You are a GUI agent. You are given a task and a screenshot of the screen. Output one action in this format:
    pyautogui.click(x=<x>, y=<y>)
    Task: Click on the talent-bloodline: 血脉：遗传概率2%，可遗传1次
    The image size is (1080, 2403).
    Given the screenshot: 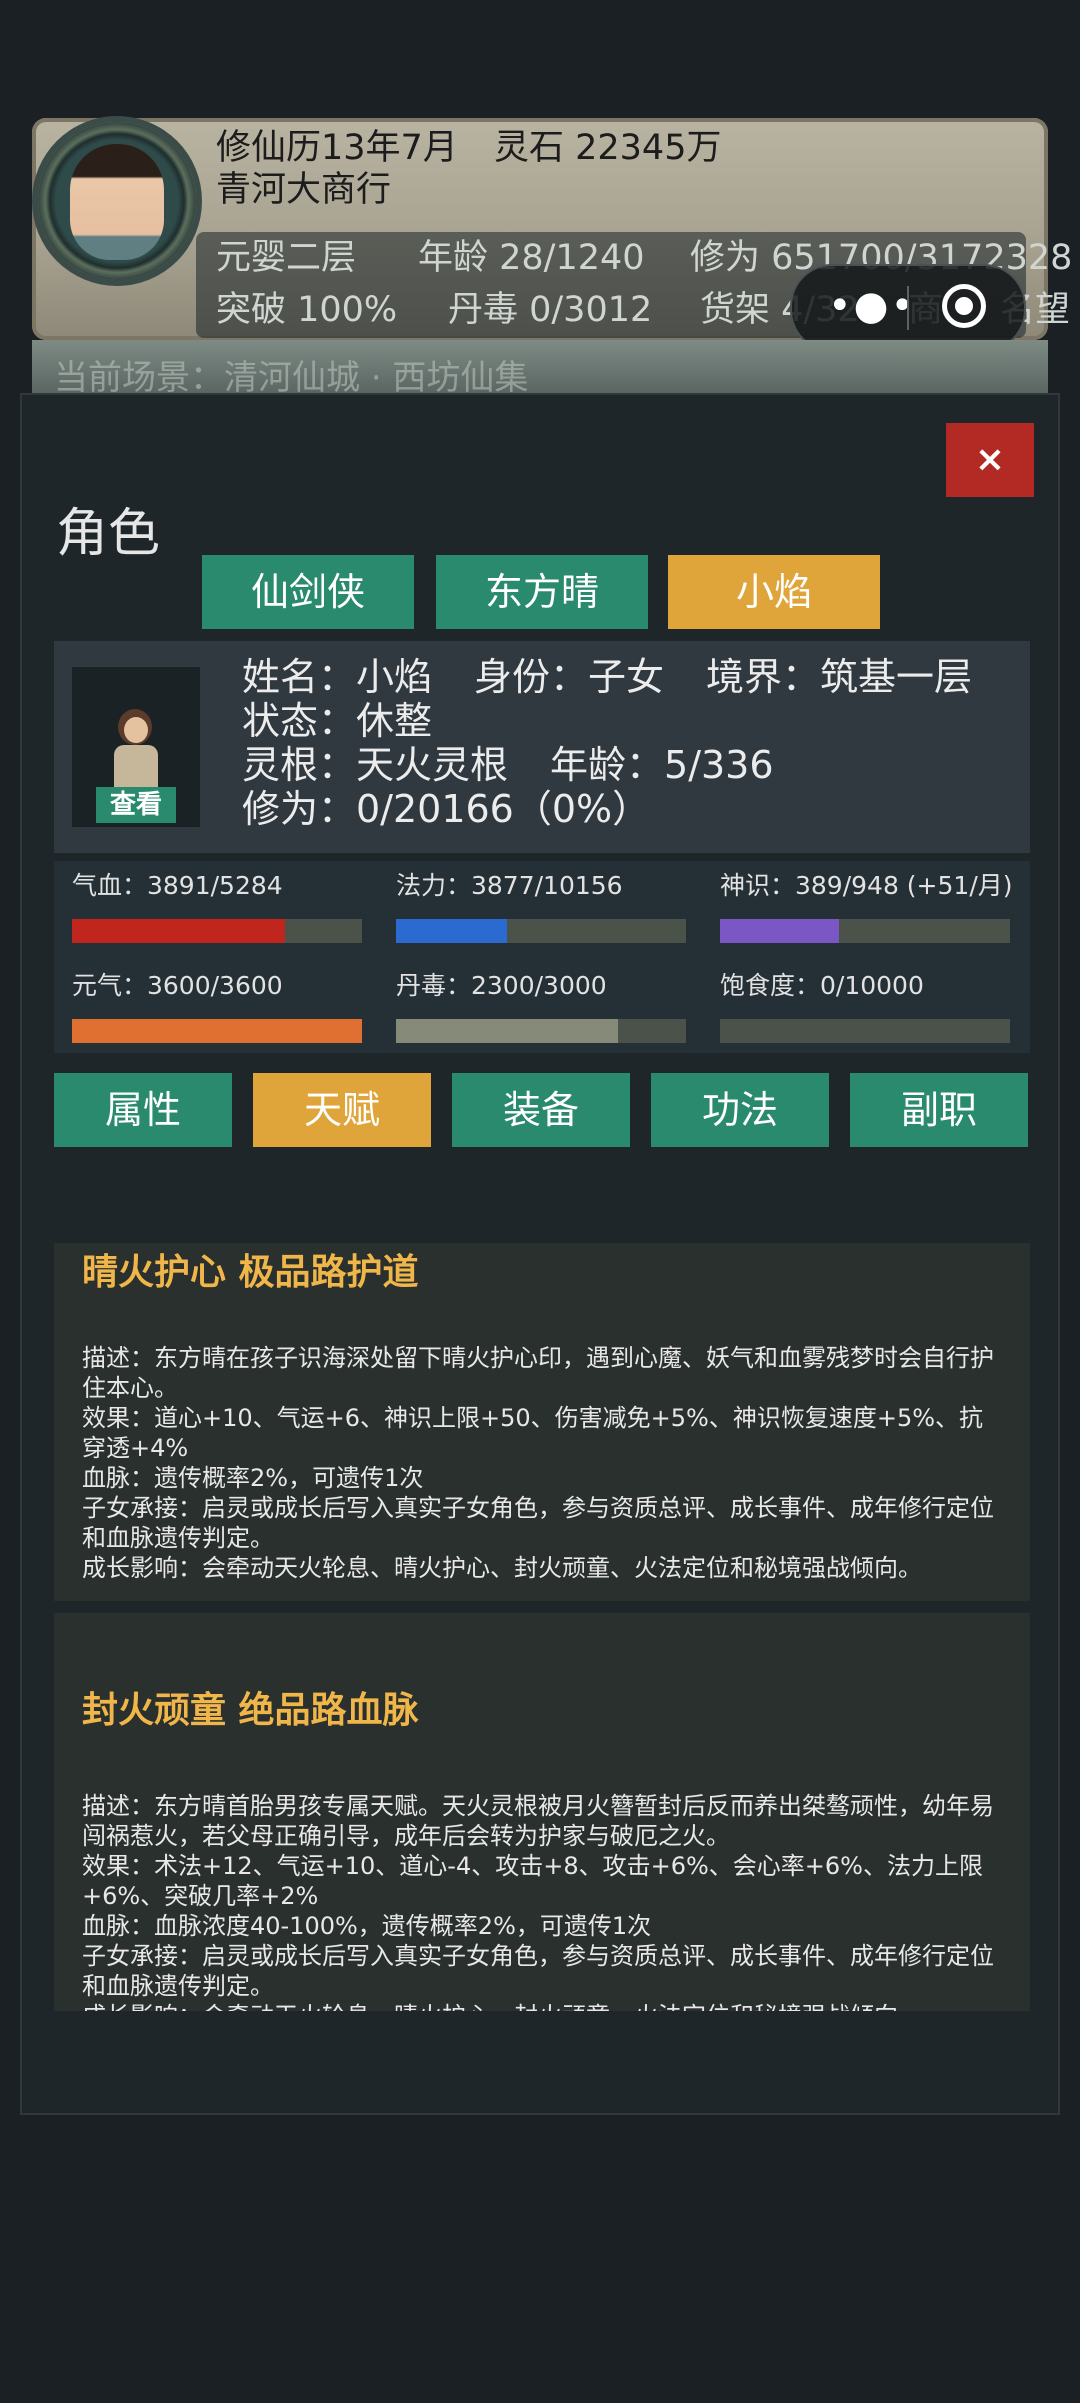 What is the action you would take?
    pyautogui.click(x=253, y=1478)
    